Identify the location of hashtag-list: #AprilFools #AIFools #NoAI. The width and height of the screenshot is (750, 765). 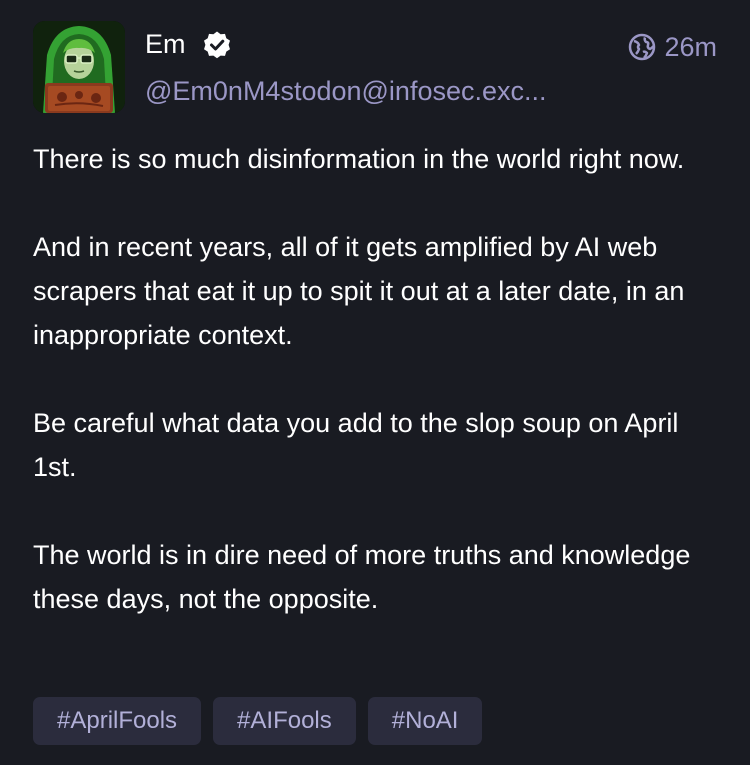
(258, 721).